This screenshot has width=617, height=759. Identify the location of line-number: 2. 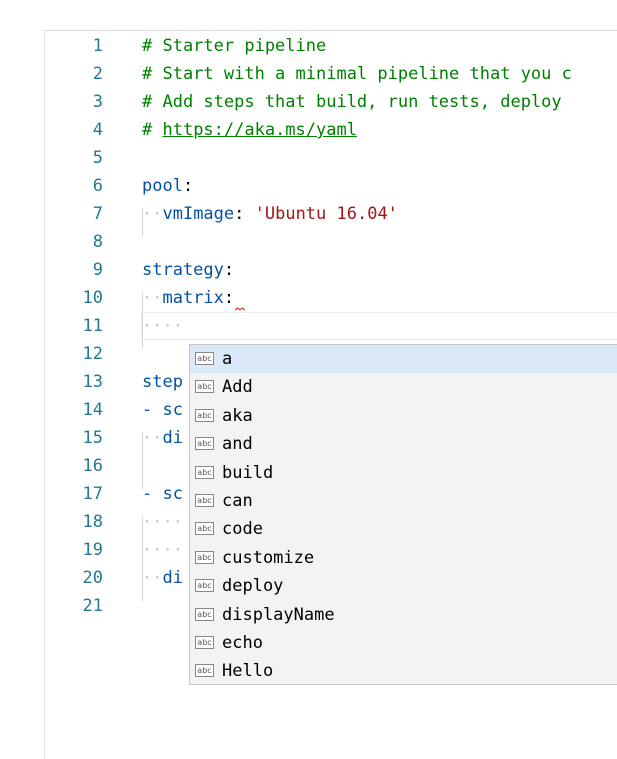
(97, 74).